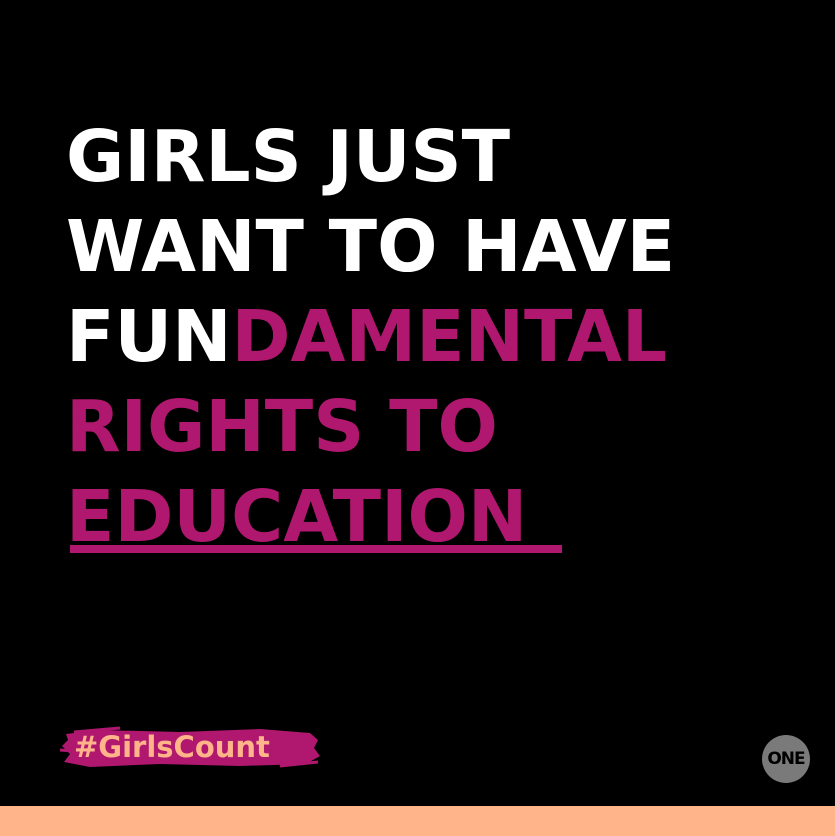 The image size is (835, 836). I want to click on headline-underline, so click(316, 549).